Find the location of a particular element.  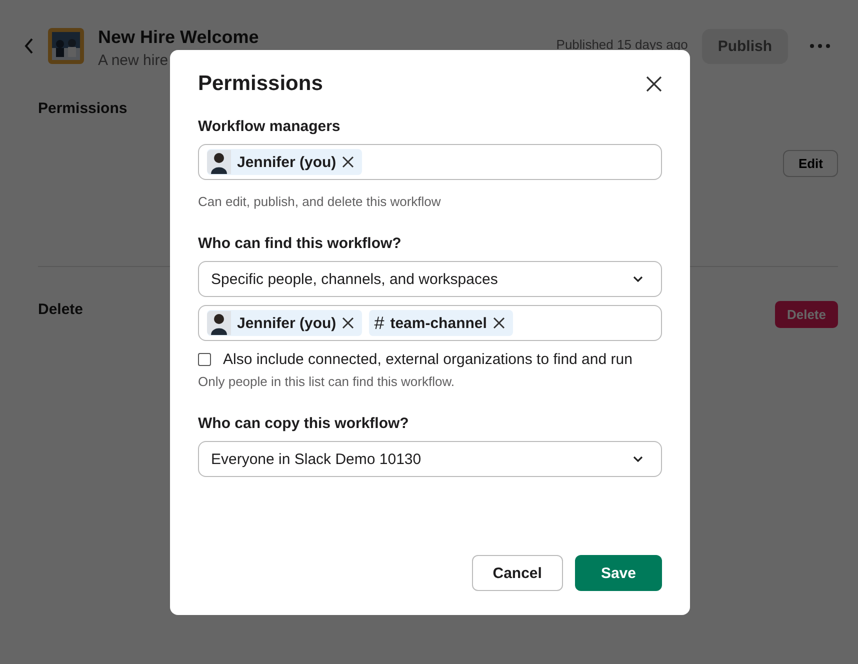

field-label: Workflow managers is located at coordinates (270, 126).